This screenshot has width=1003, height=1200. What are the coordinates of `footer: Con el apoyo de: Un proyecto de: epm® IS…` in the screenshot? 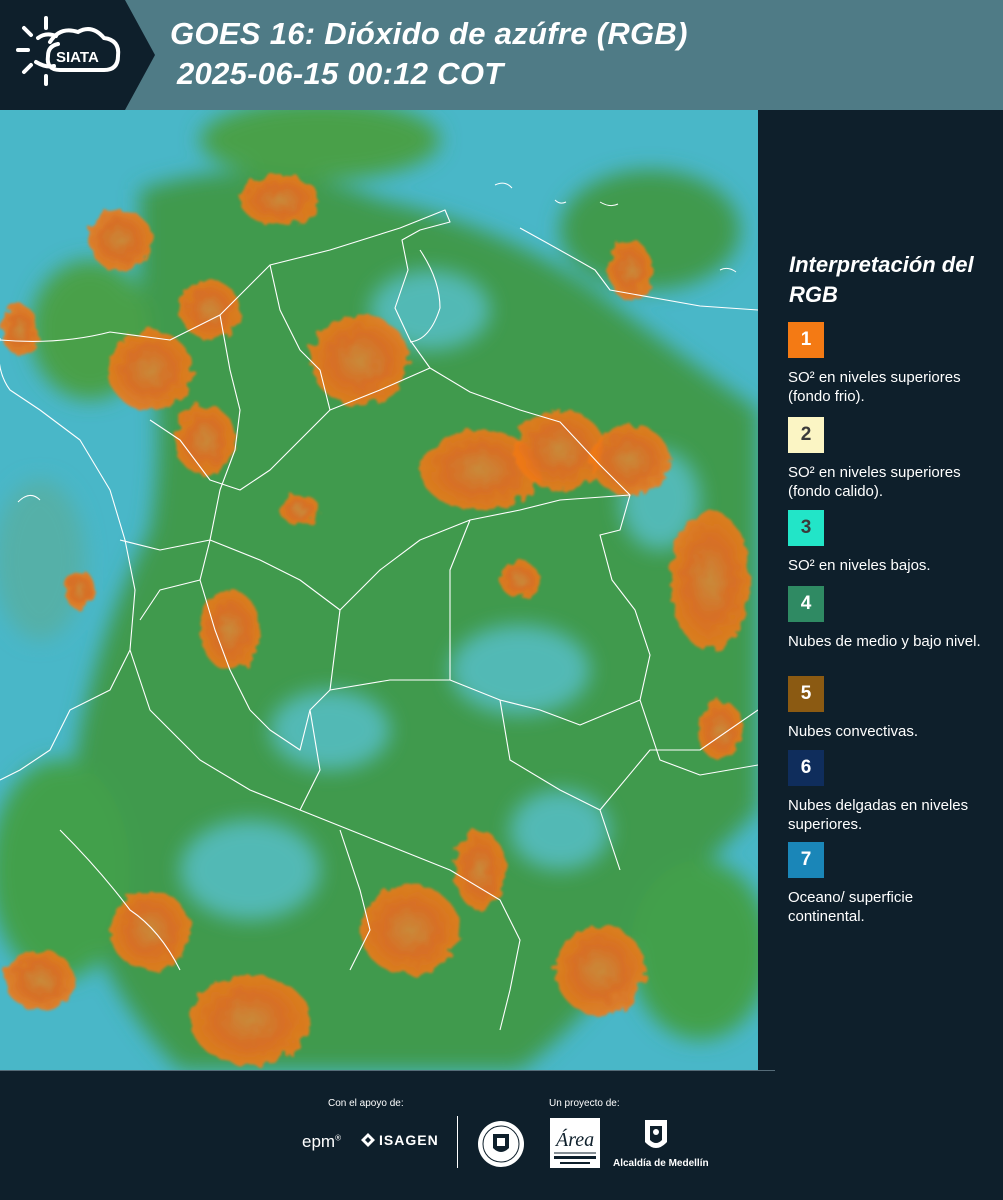 It's located at (501, 1135).